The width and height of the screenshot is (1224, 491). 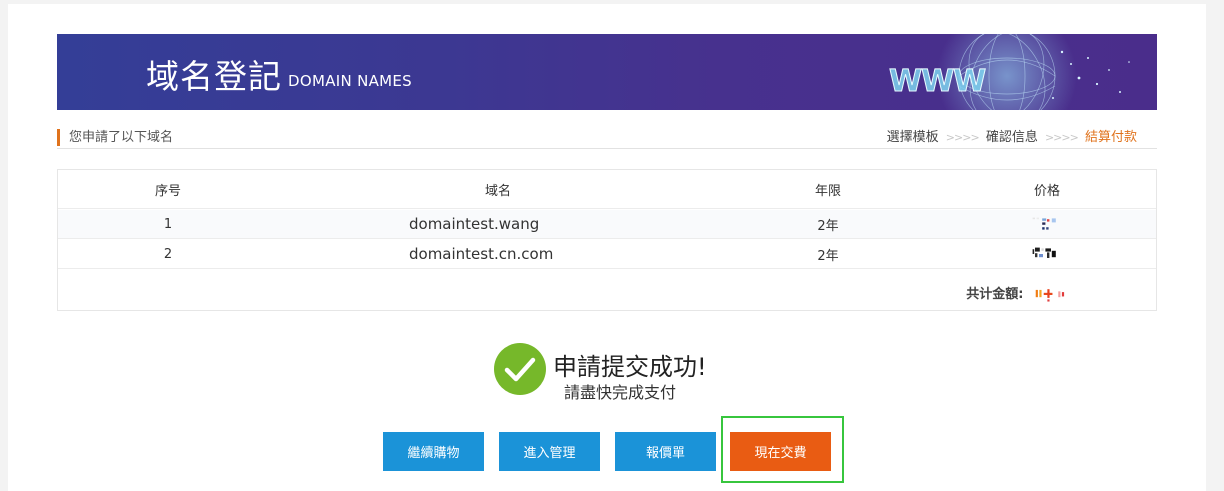 I want to click on success-message: 申請提交成功! 請盡快完成支付, so click(x=614, y=372).